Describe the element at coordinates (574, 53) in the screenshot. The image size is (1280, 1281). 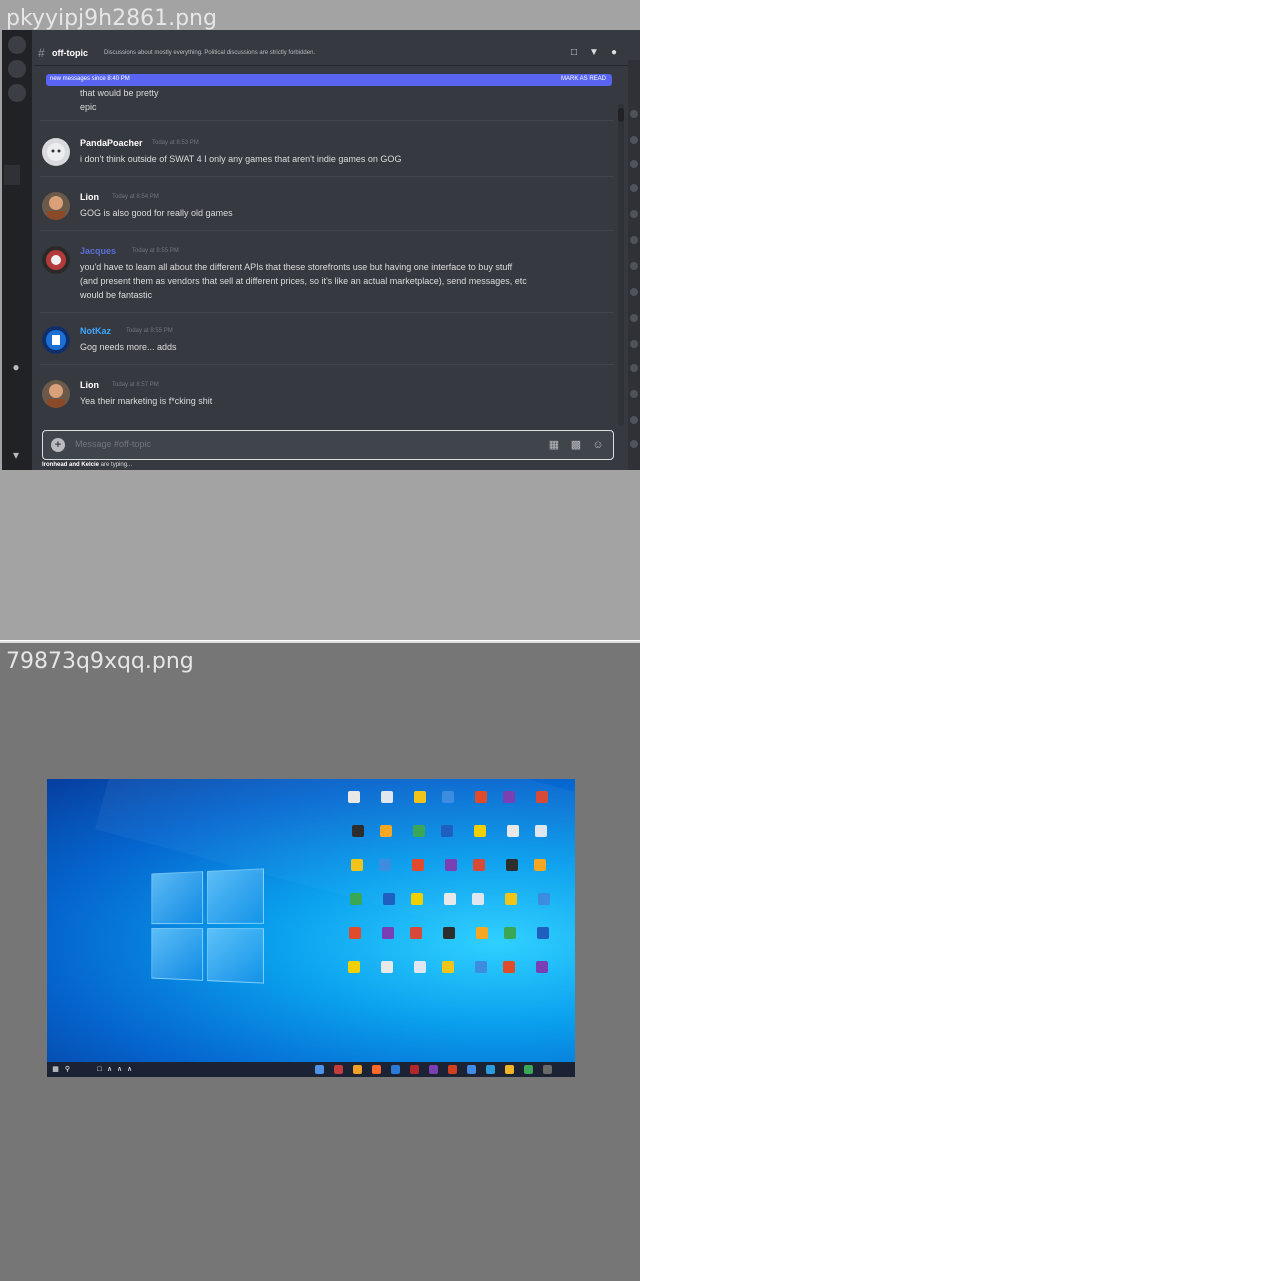
I see `threads-icon: □` at that location.